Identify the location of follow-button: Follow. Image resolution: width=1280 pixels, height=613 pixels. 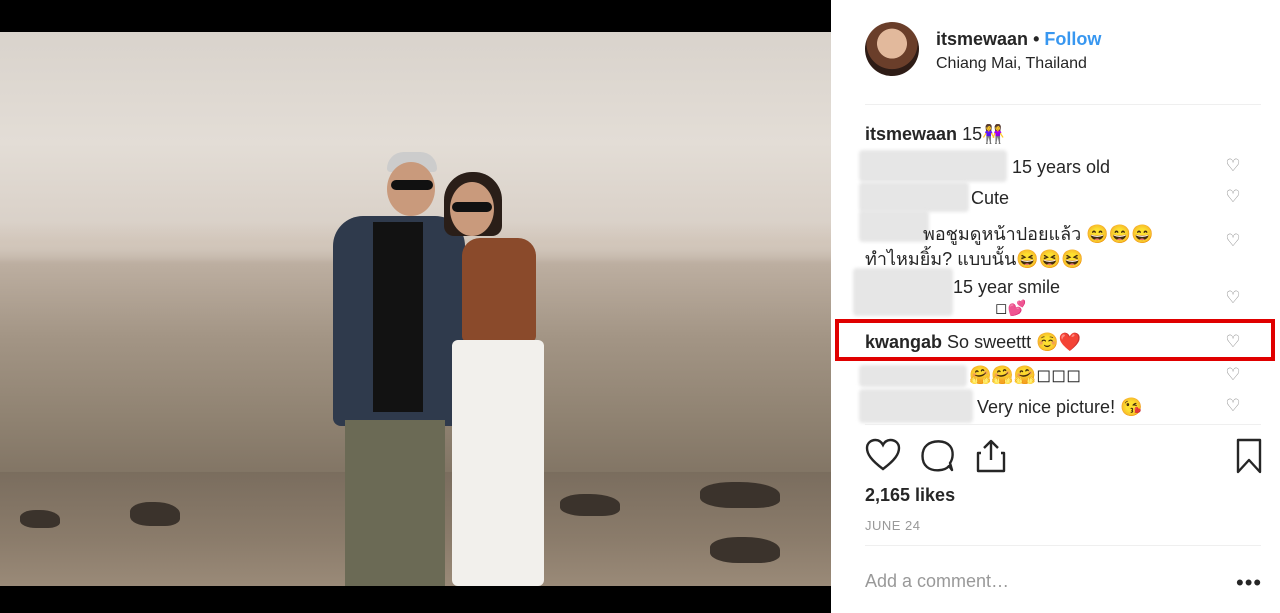
(1072, 39).